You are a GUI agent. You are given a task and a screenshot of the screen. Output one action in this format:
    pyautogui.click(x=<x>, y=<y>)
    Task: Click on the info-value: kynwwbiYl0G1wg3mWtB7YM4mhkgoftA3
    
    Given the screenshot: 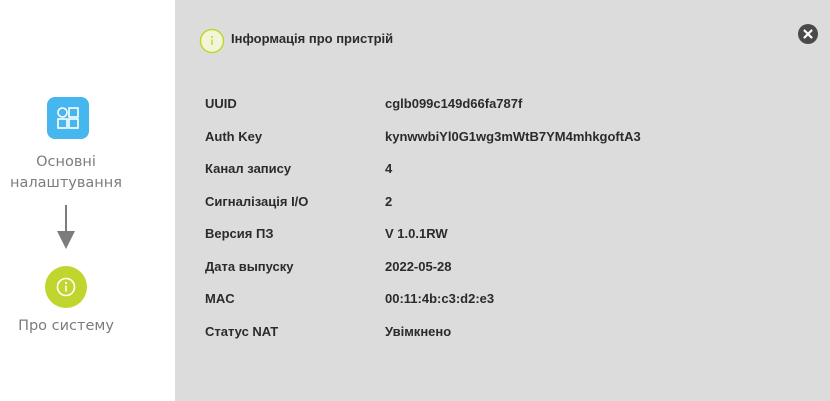 What is the action you would take?
    pyautogui.click(x=513, y=136)
    